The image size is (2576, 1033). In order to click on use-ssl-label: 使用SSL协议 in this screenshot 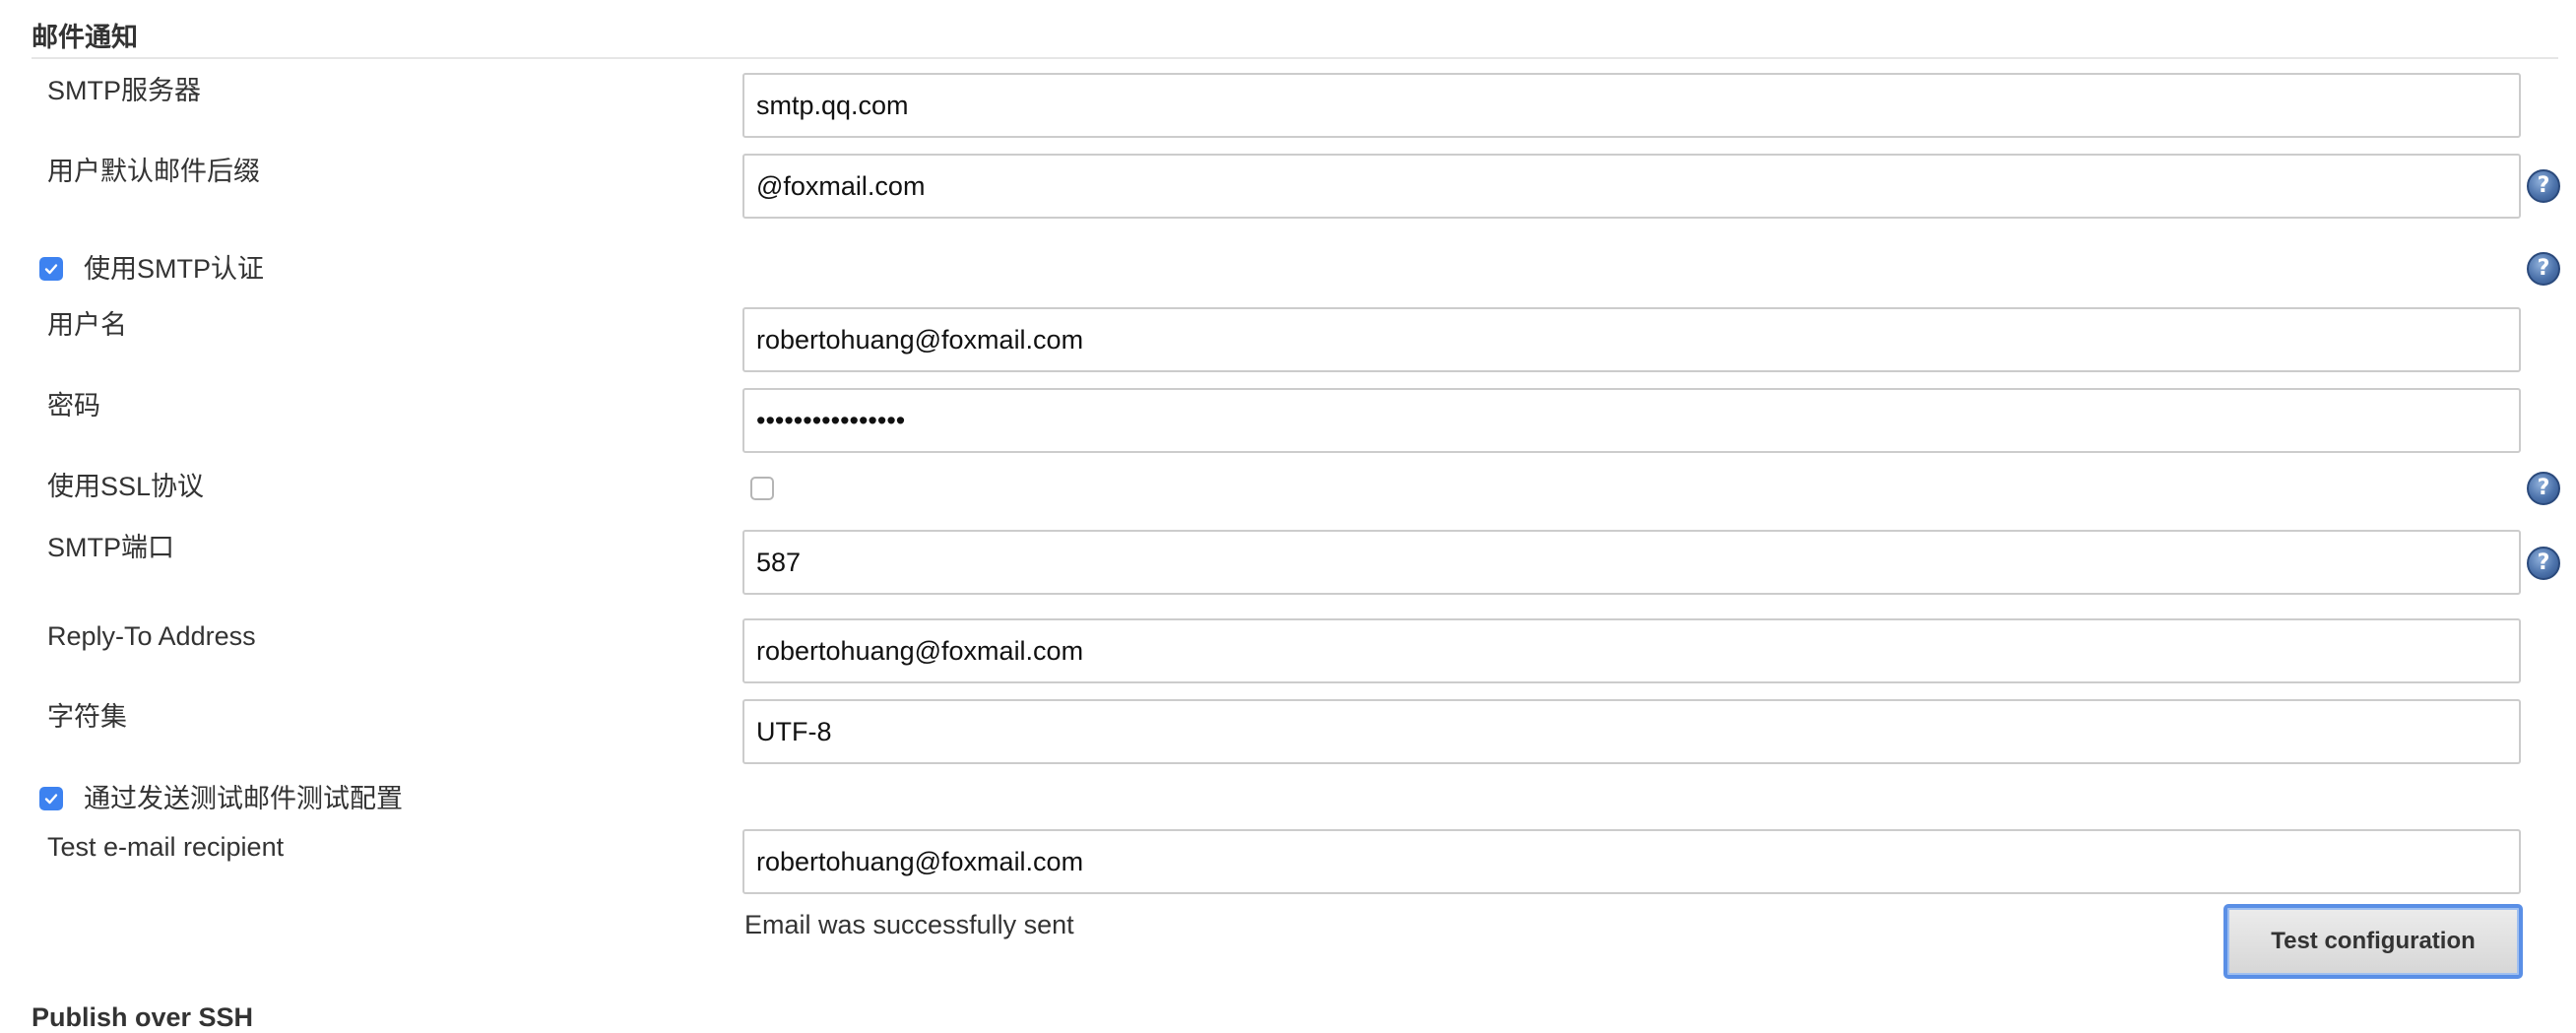, I will do `click(126, 487)`.